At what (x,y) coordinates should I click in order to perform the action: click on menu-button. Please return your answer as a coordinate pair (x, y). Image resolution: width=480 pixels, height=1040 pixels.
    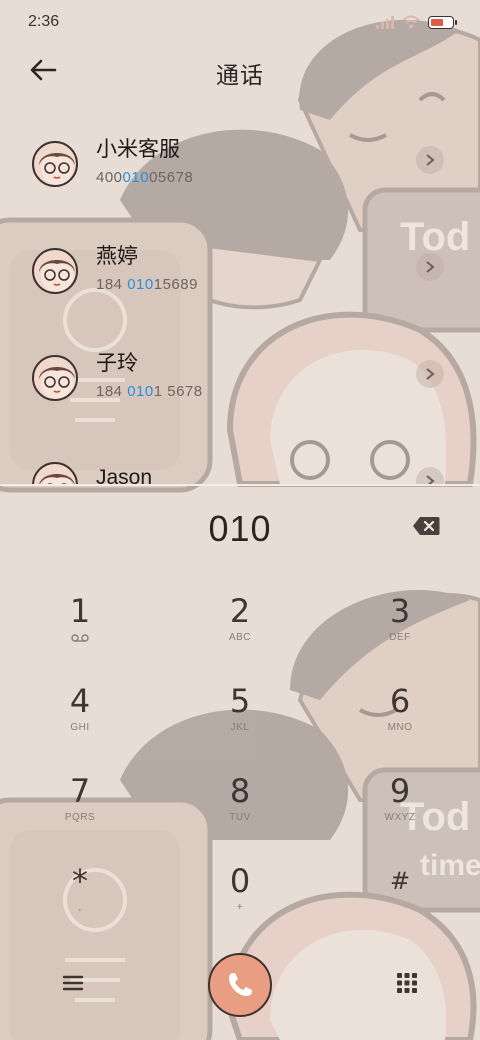
    Looking at the image, I should click on (74, 984).